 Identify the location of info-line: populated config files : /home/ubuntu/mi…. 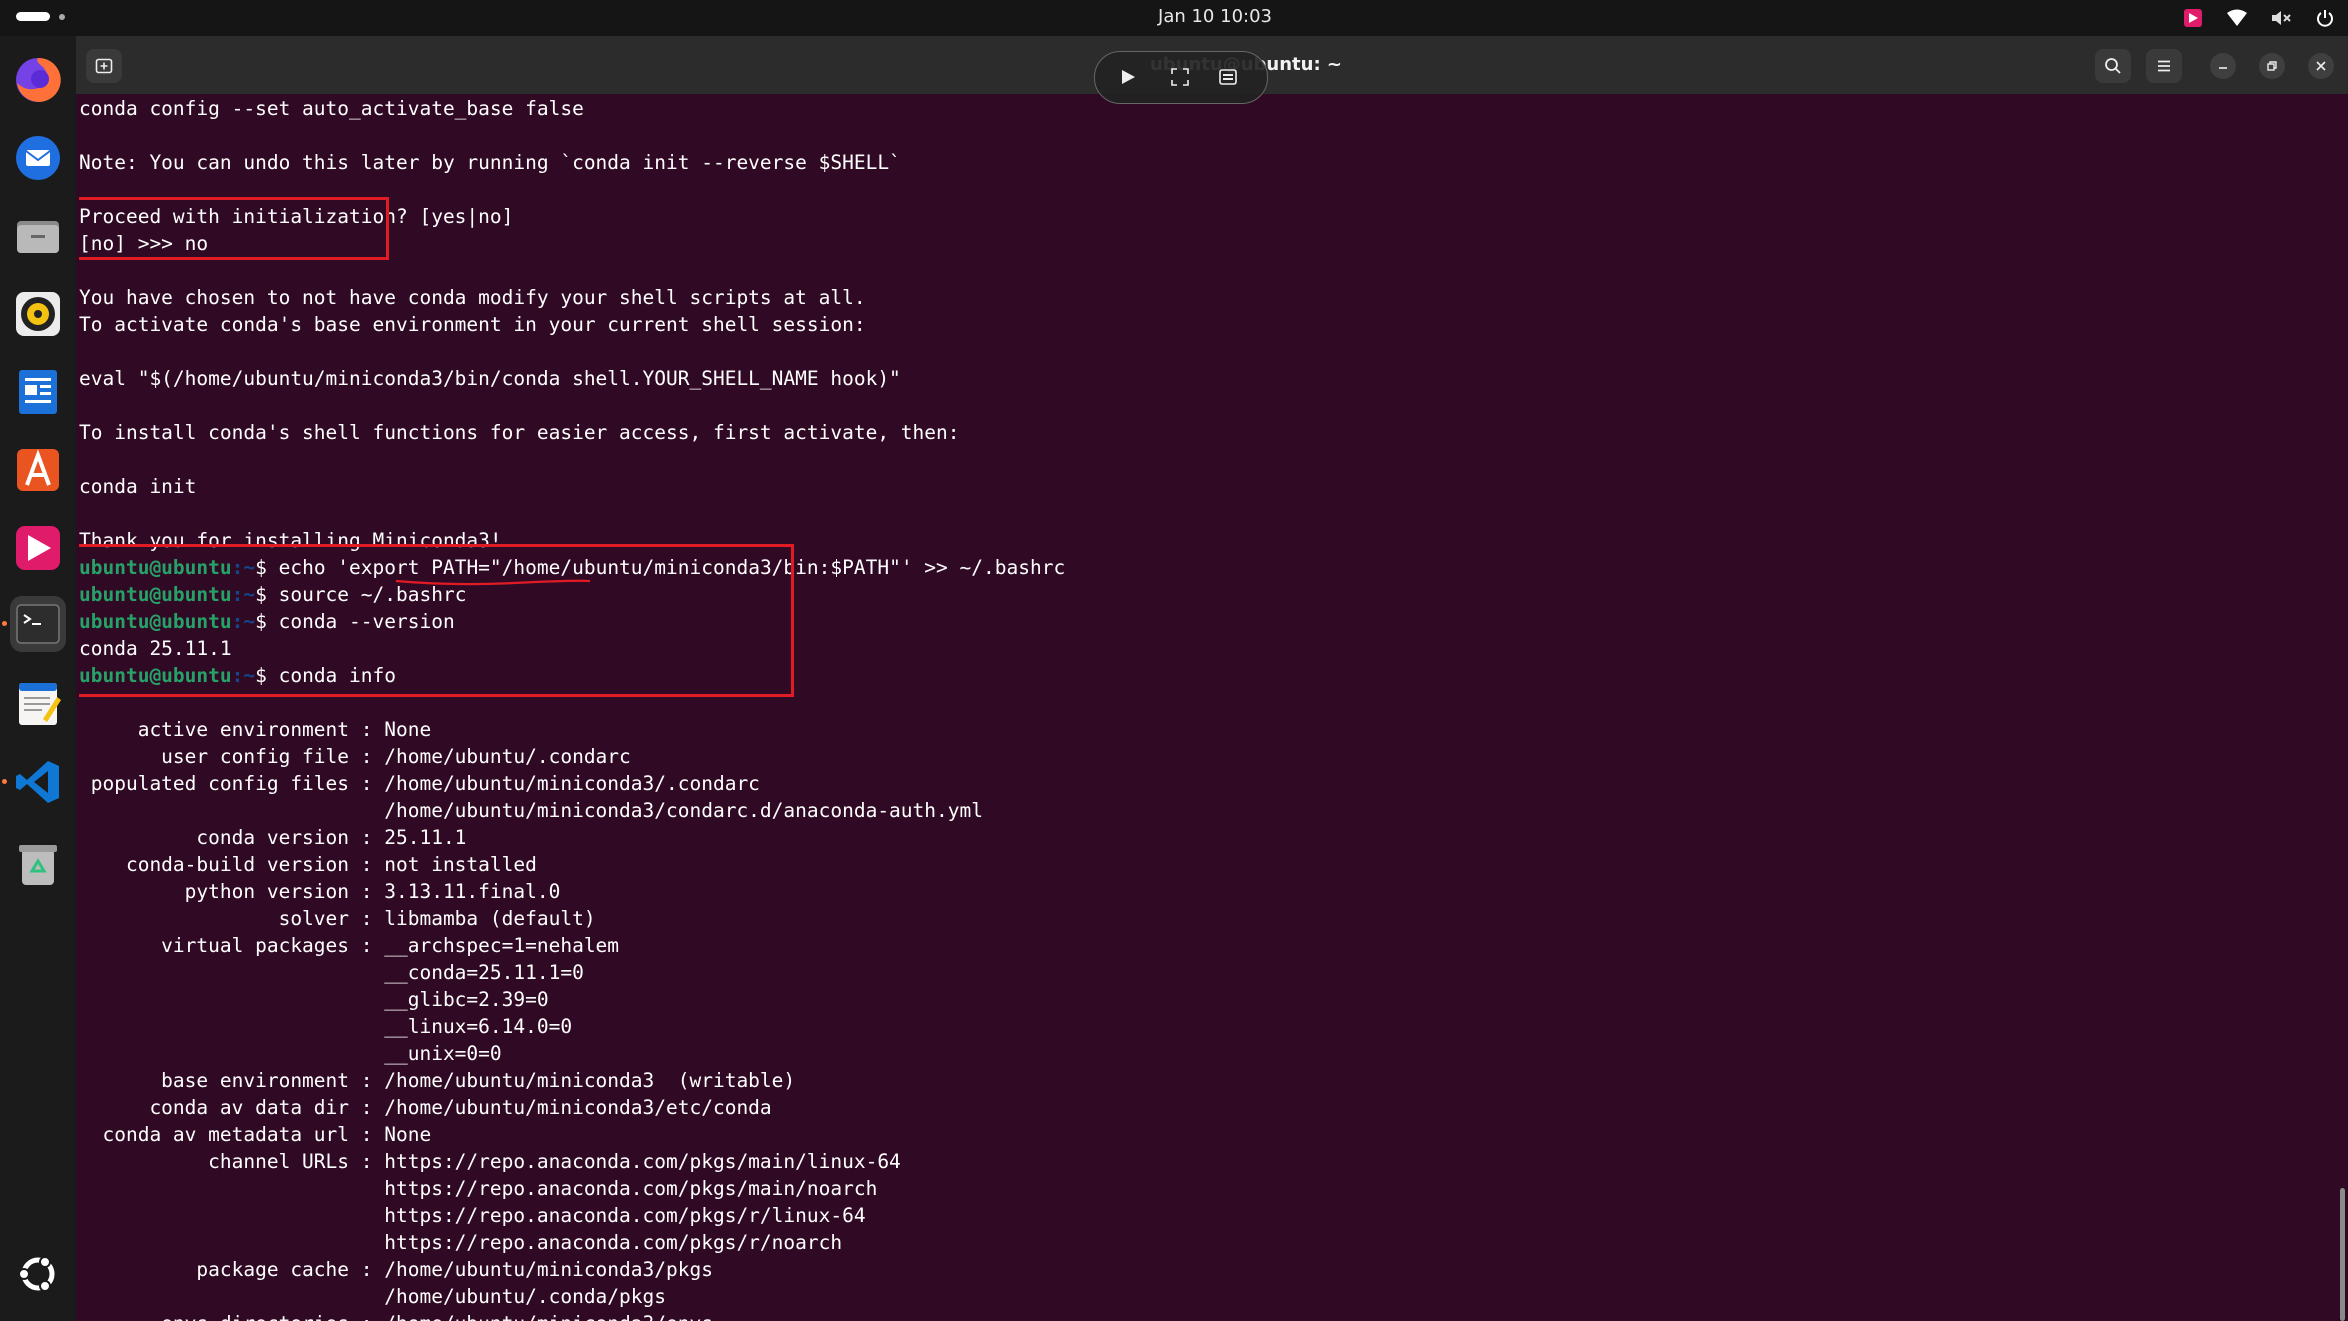
(419, 783).